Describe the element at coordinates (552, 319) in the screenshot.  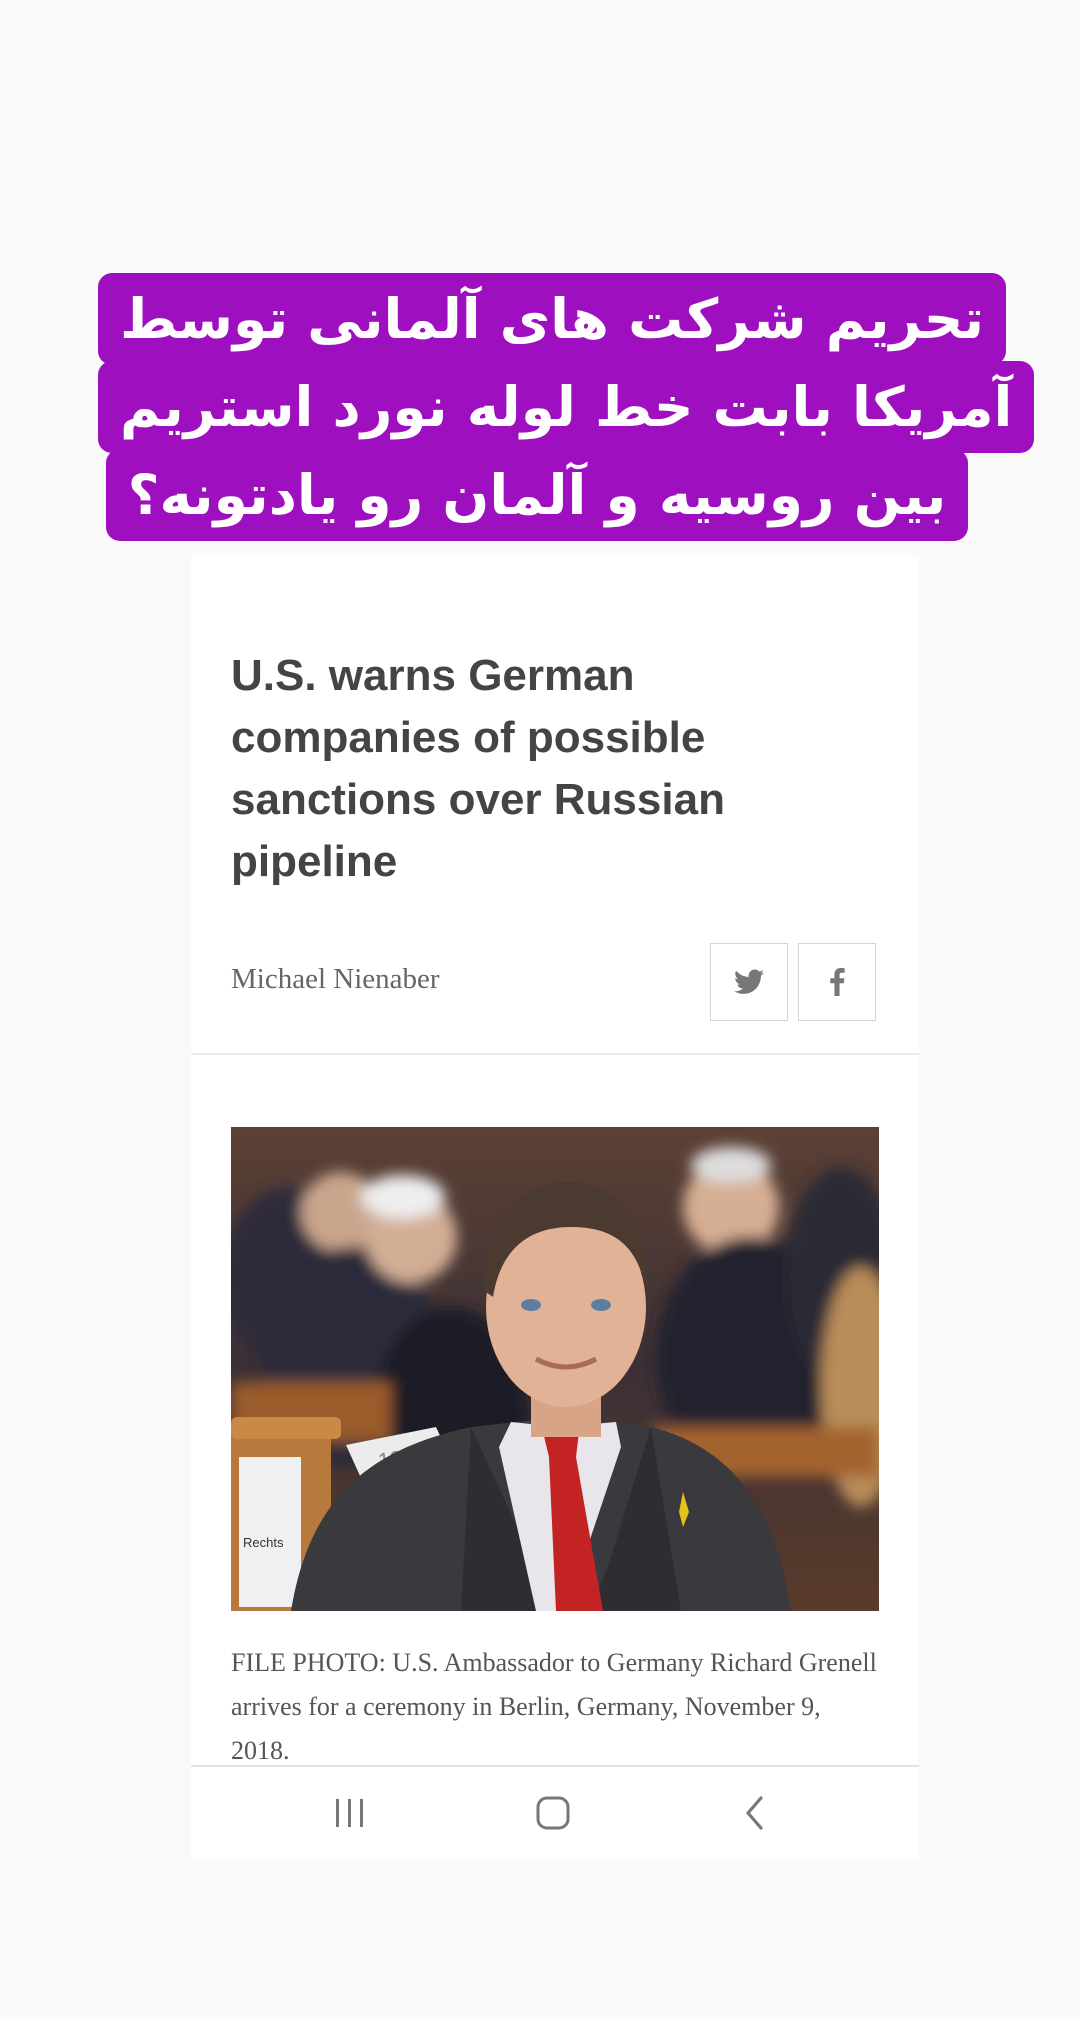
I see `overlay-line: تحریم شرکت های آلمانی توسط` at that location.